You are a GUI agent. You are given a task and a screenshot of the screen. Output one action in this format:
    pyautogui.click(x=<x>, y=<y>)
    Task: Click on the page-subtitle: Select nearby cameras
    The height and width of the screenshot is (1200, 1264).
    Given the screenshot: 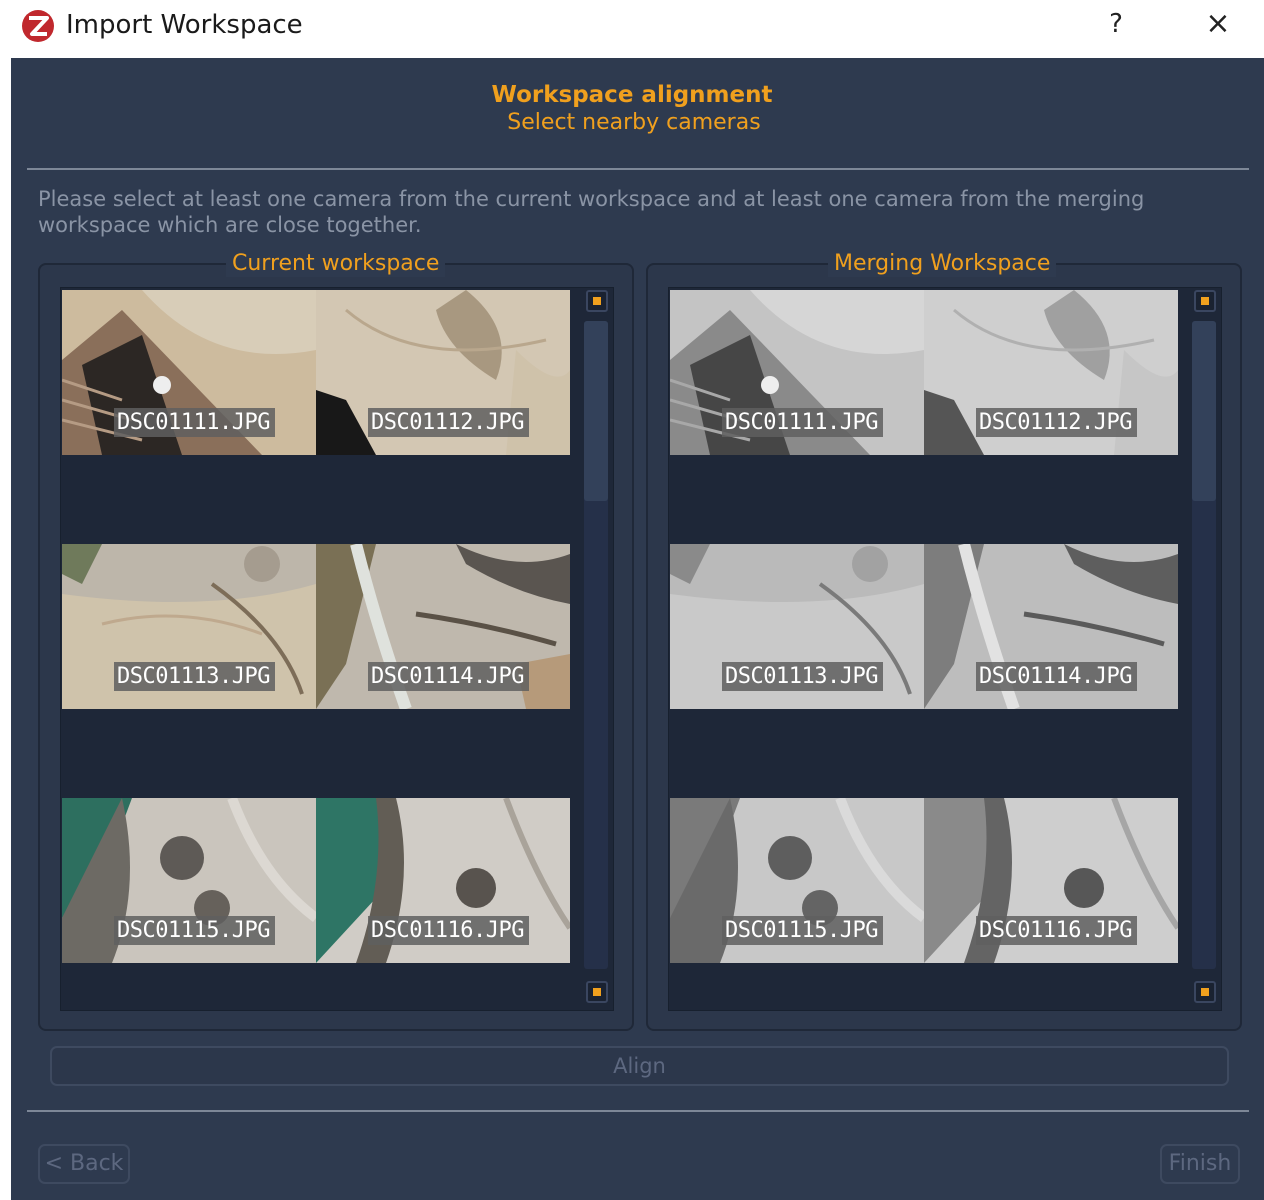 What is the action you would take?
    pyautogui.click(x=634, y=122)
    